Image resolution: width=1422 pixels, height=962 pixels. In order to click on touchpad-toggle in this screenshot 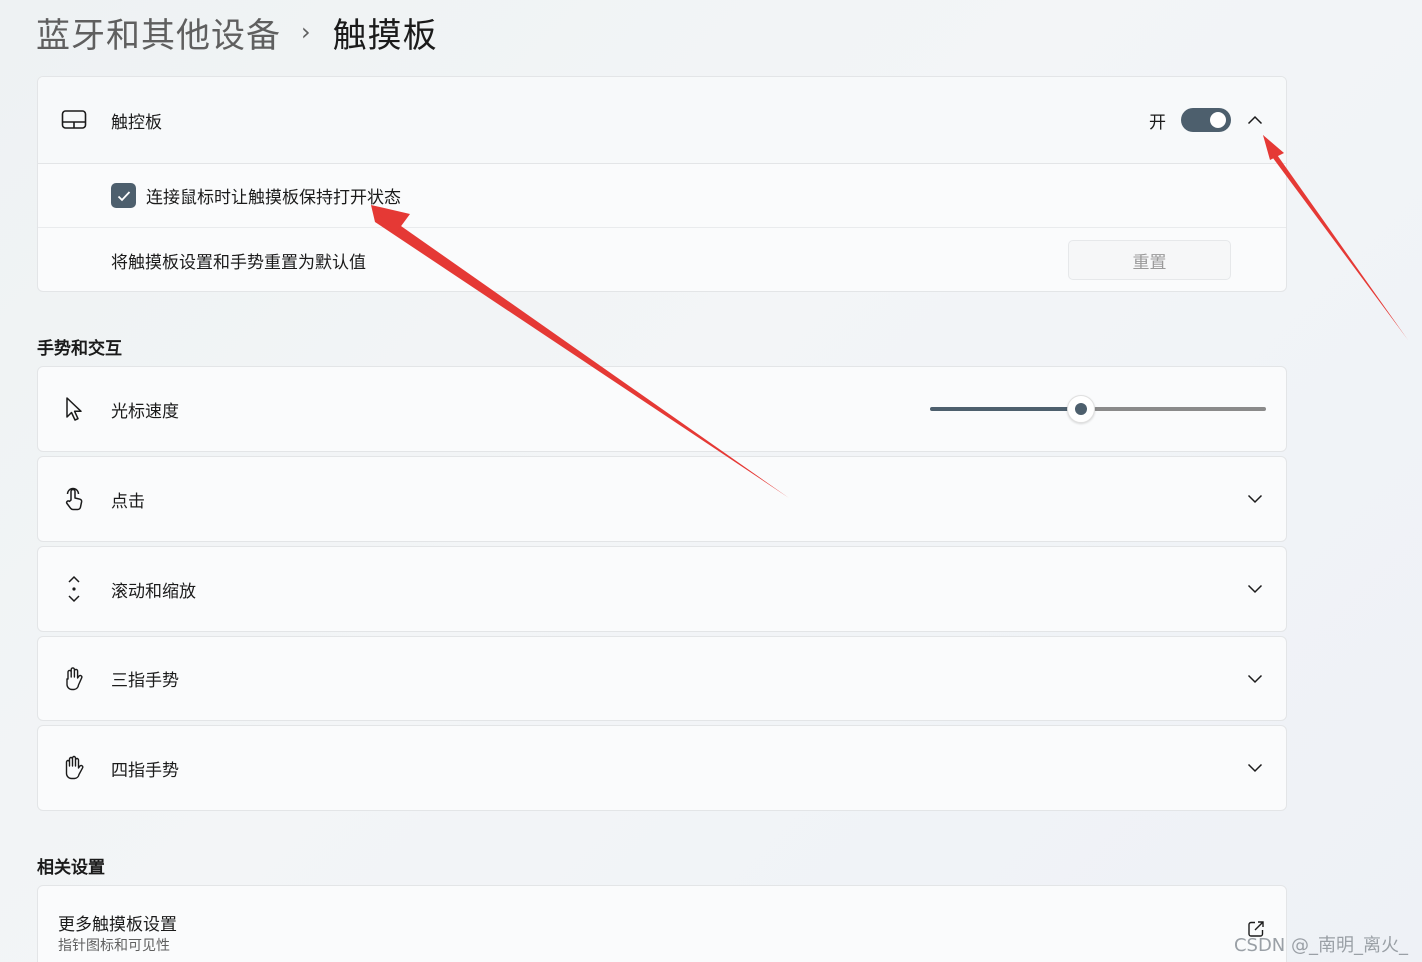, I will do `click(1206, 120)`.